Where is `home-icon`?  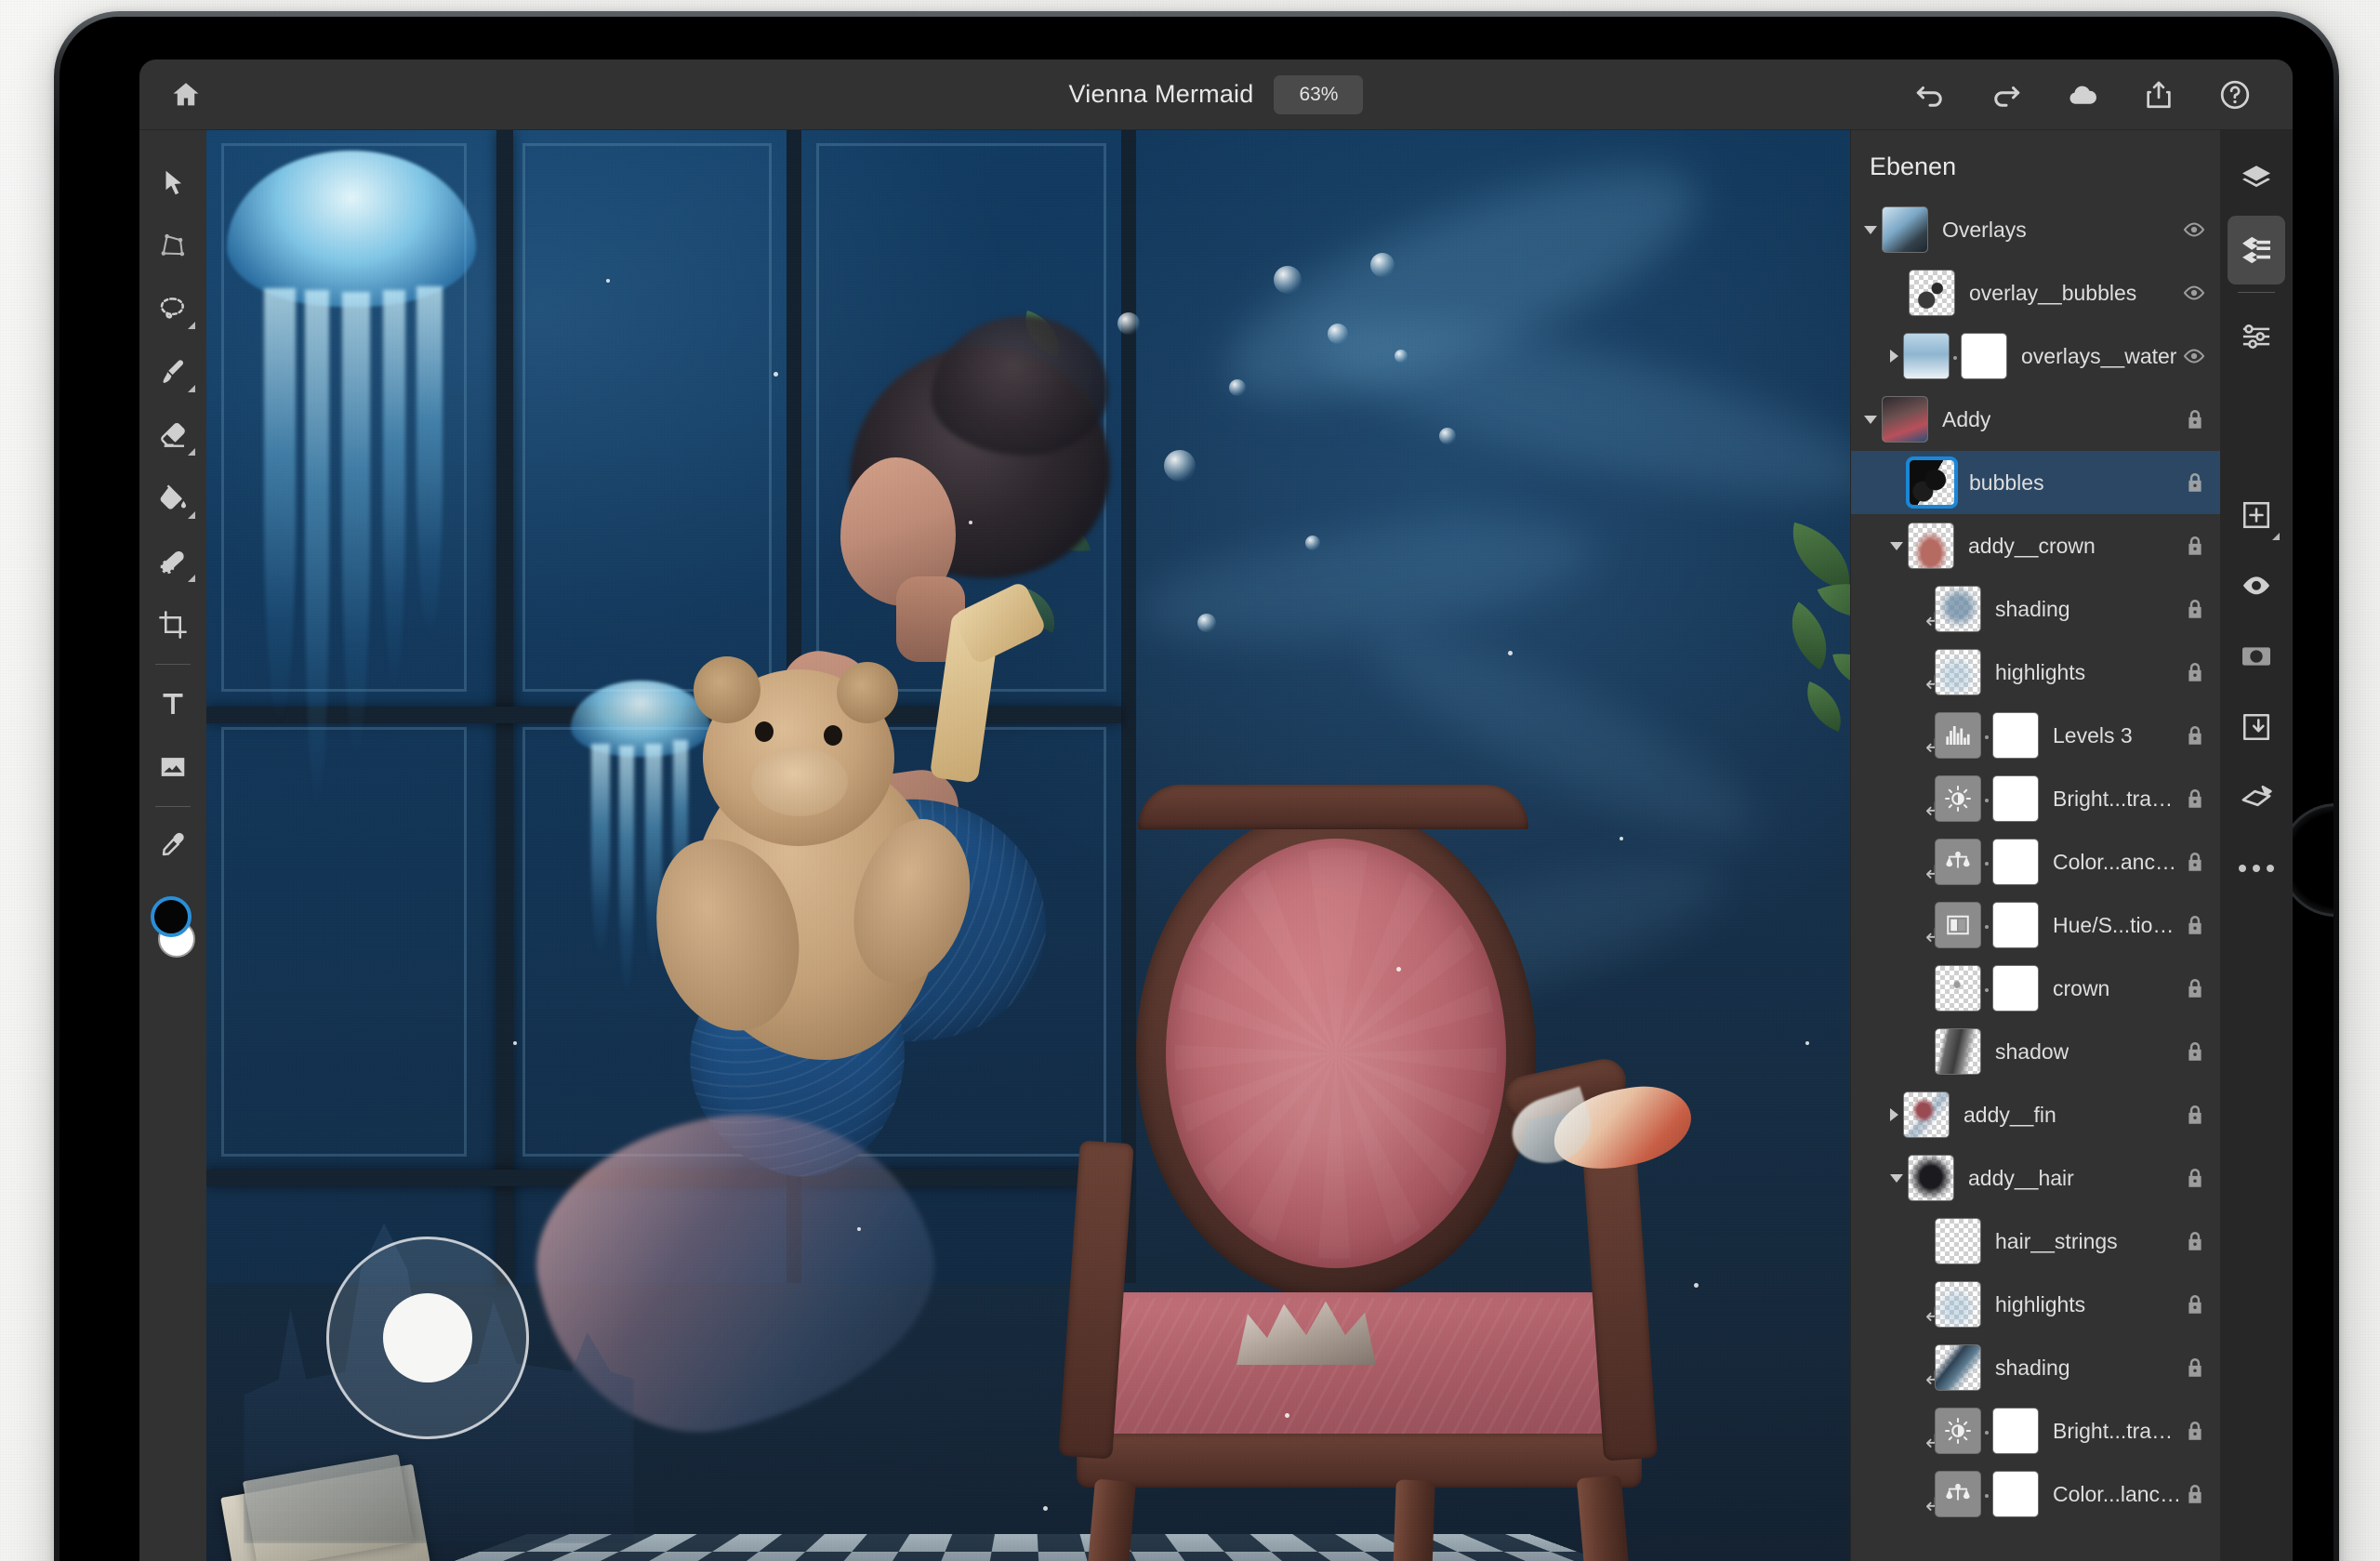
home-icon is located at coordinates (186, 95).